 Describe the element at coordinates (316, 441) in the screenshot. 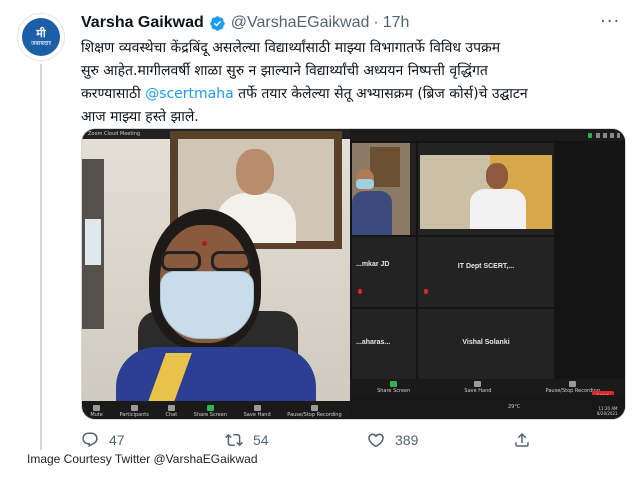

I see `tweet-actions: 47 54 389` at that location.